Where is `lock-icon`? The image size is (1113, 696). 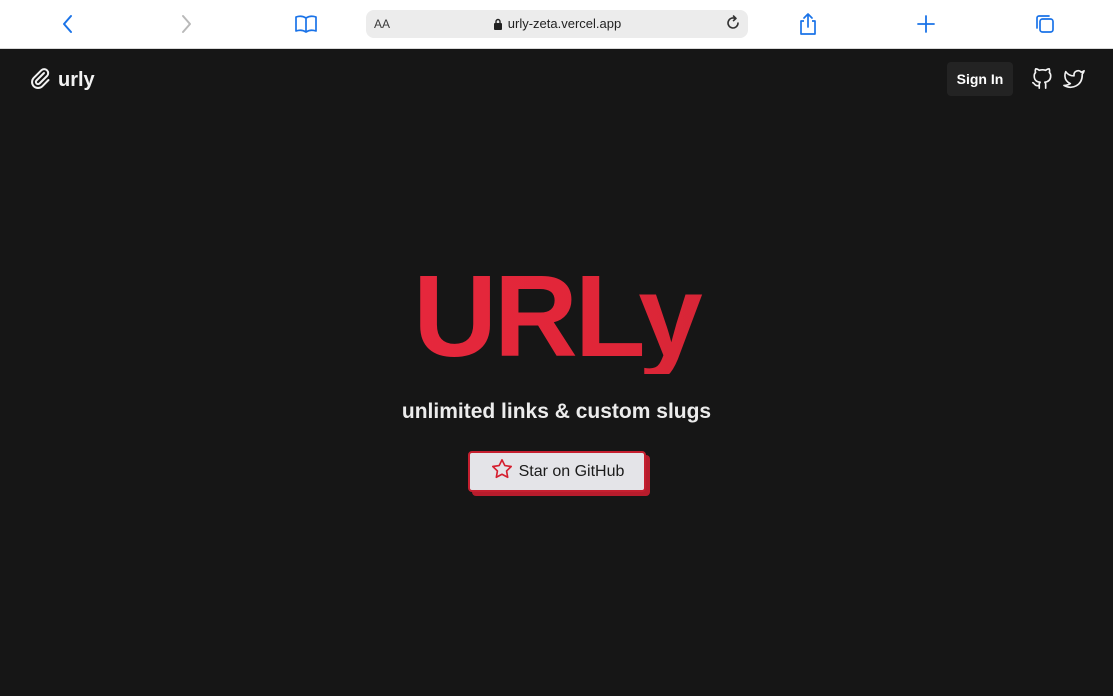
lock-icon is located at coordinates (498, 25).